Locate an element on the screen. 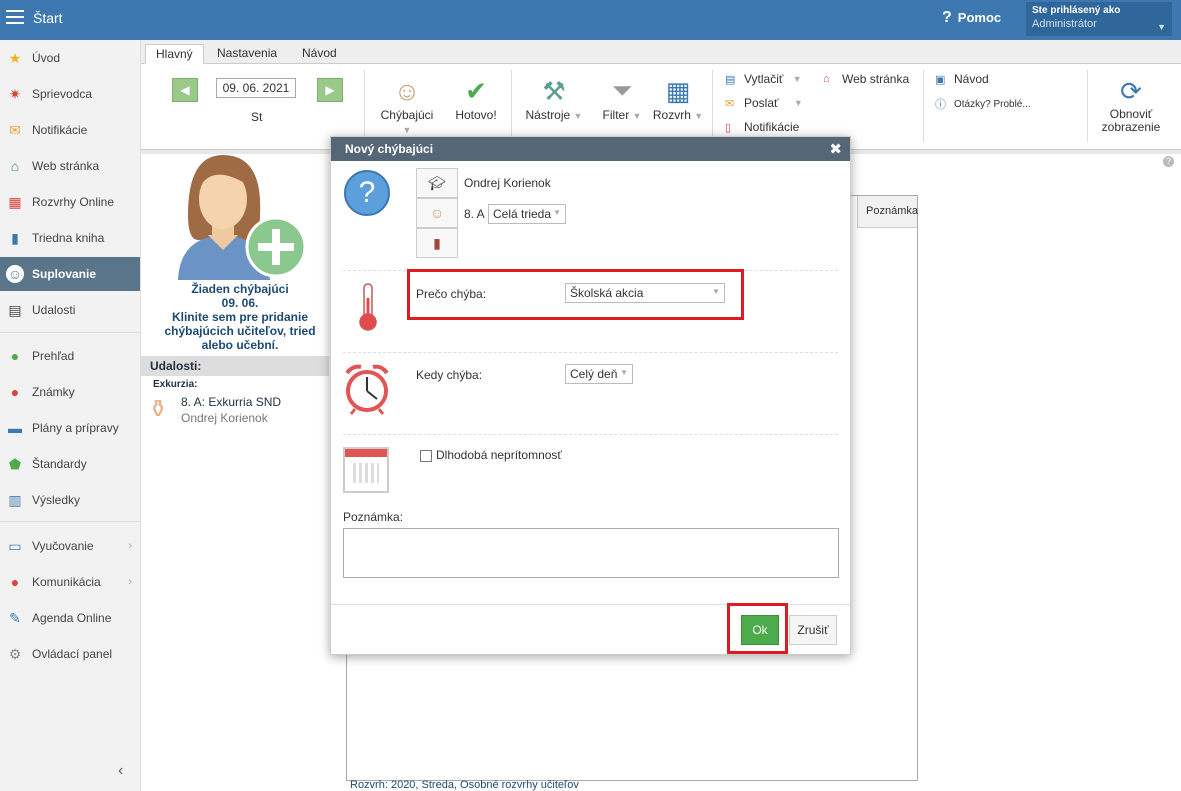  sidebar-item-plany: ▬ Plány a prípravy is located at coordinates (70, 428).